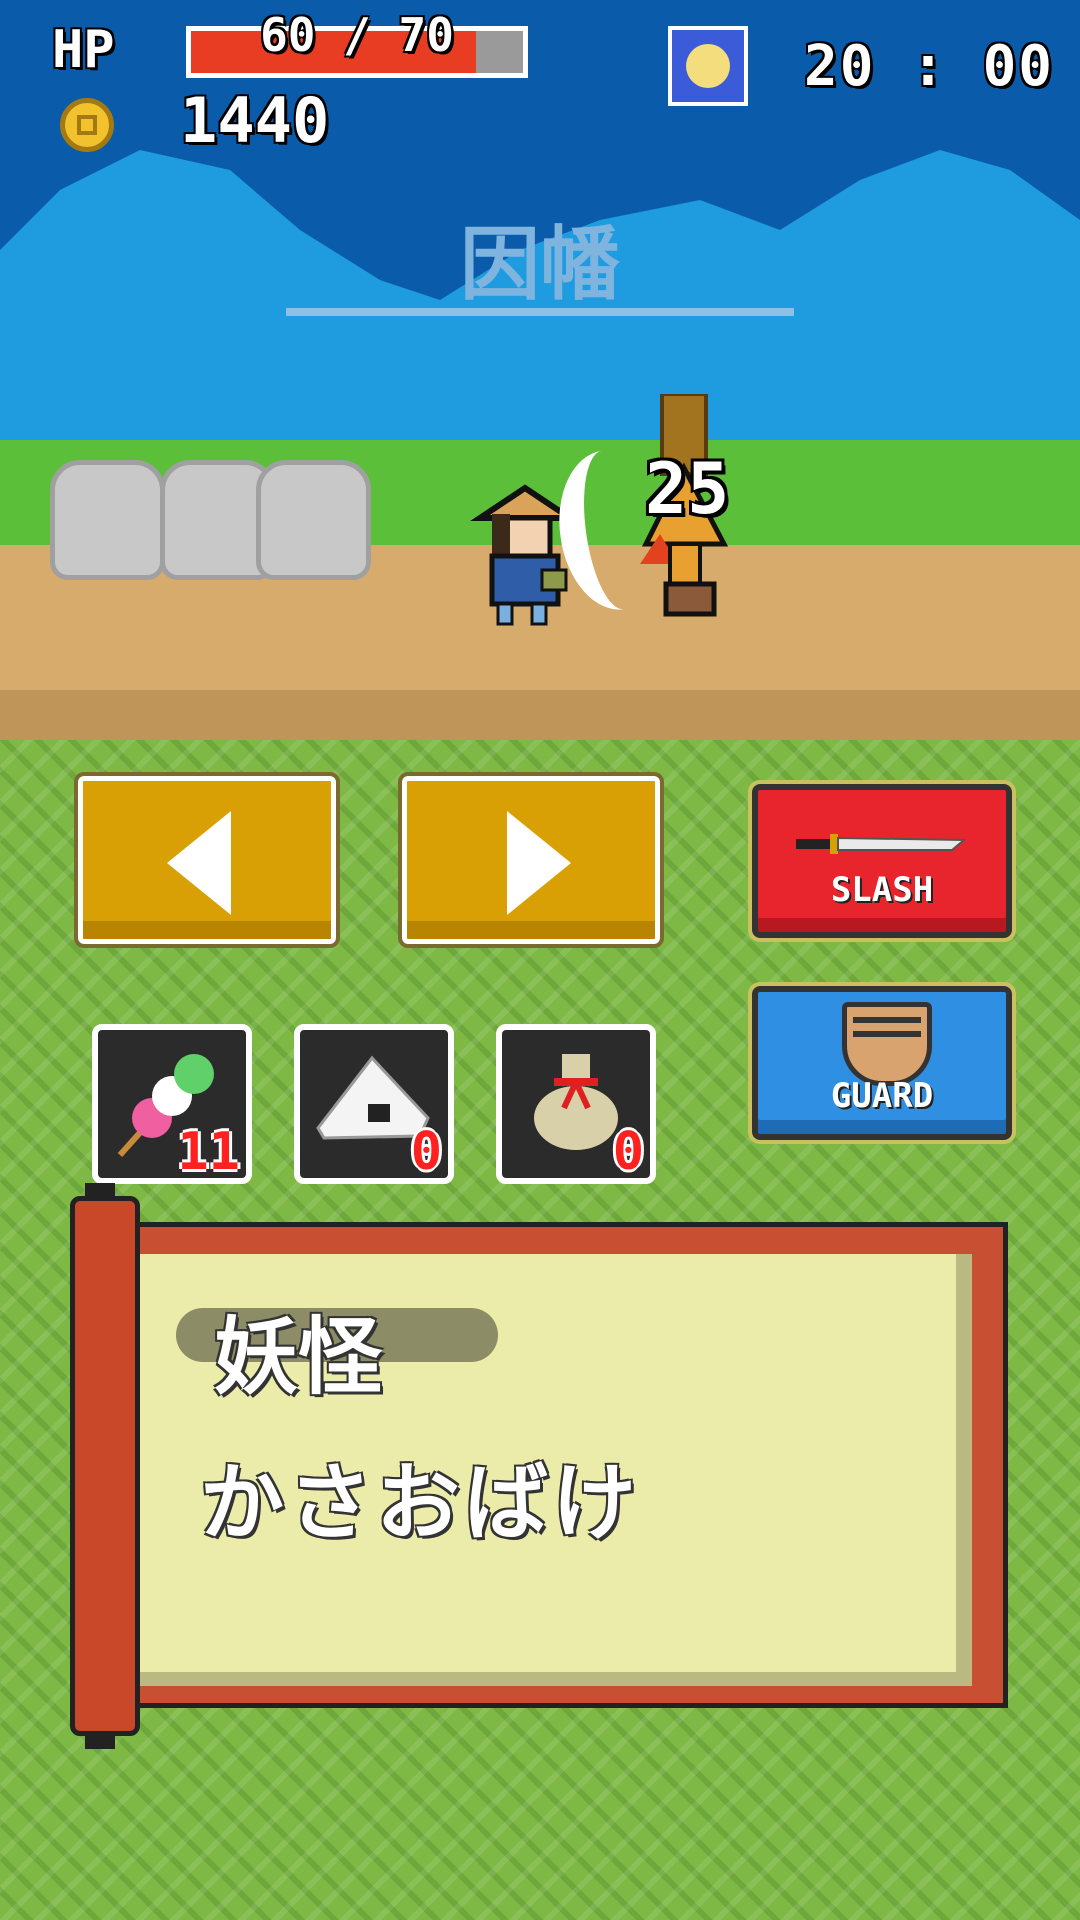  Describe the element at coordinates (881, 844) in the screenshot. I see `sword-icon` at that location.